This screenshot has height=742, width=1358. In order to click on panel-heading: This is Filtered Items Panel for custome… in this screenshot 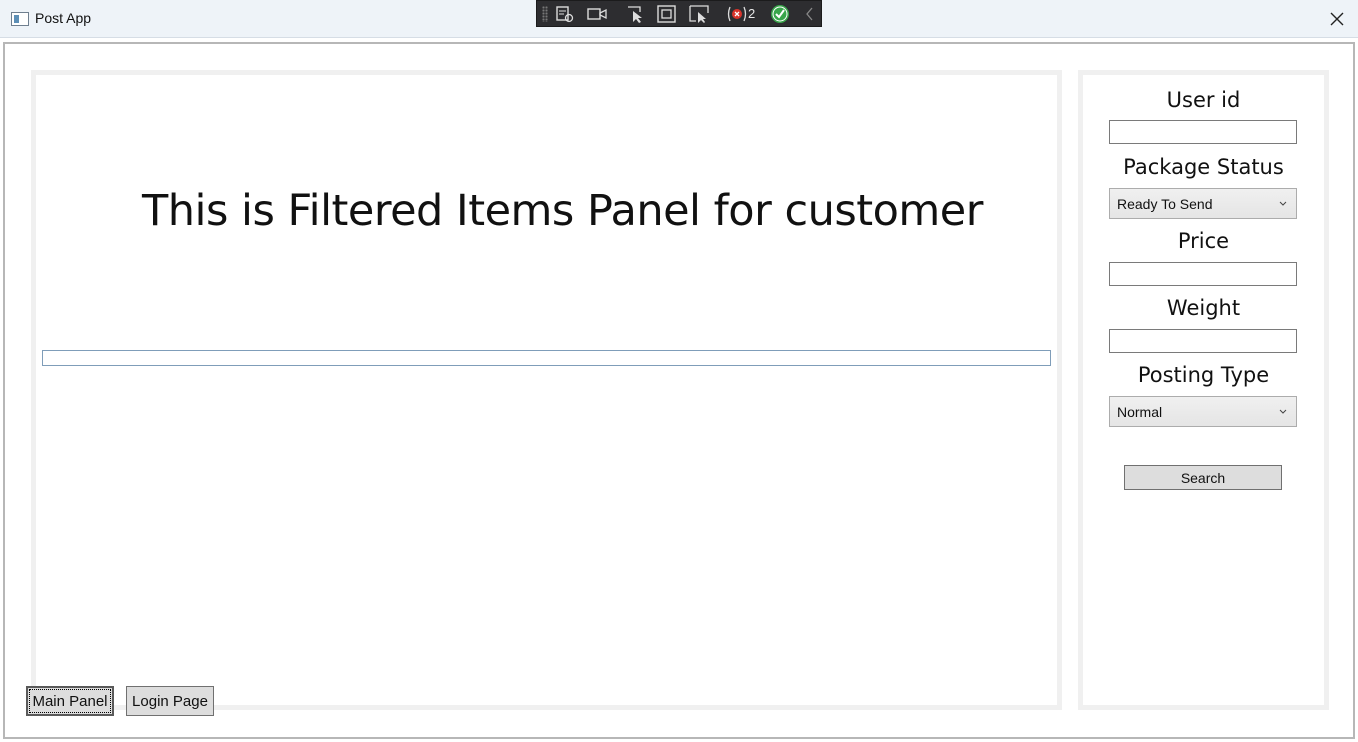, I will do `click(562, 211)`.